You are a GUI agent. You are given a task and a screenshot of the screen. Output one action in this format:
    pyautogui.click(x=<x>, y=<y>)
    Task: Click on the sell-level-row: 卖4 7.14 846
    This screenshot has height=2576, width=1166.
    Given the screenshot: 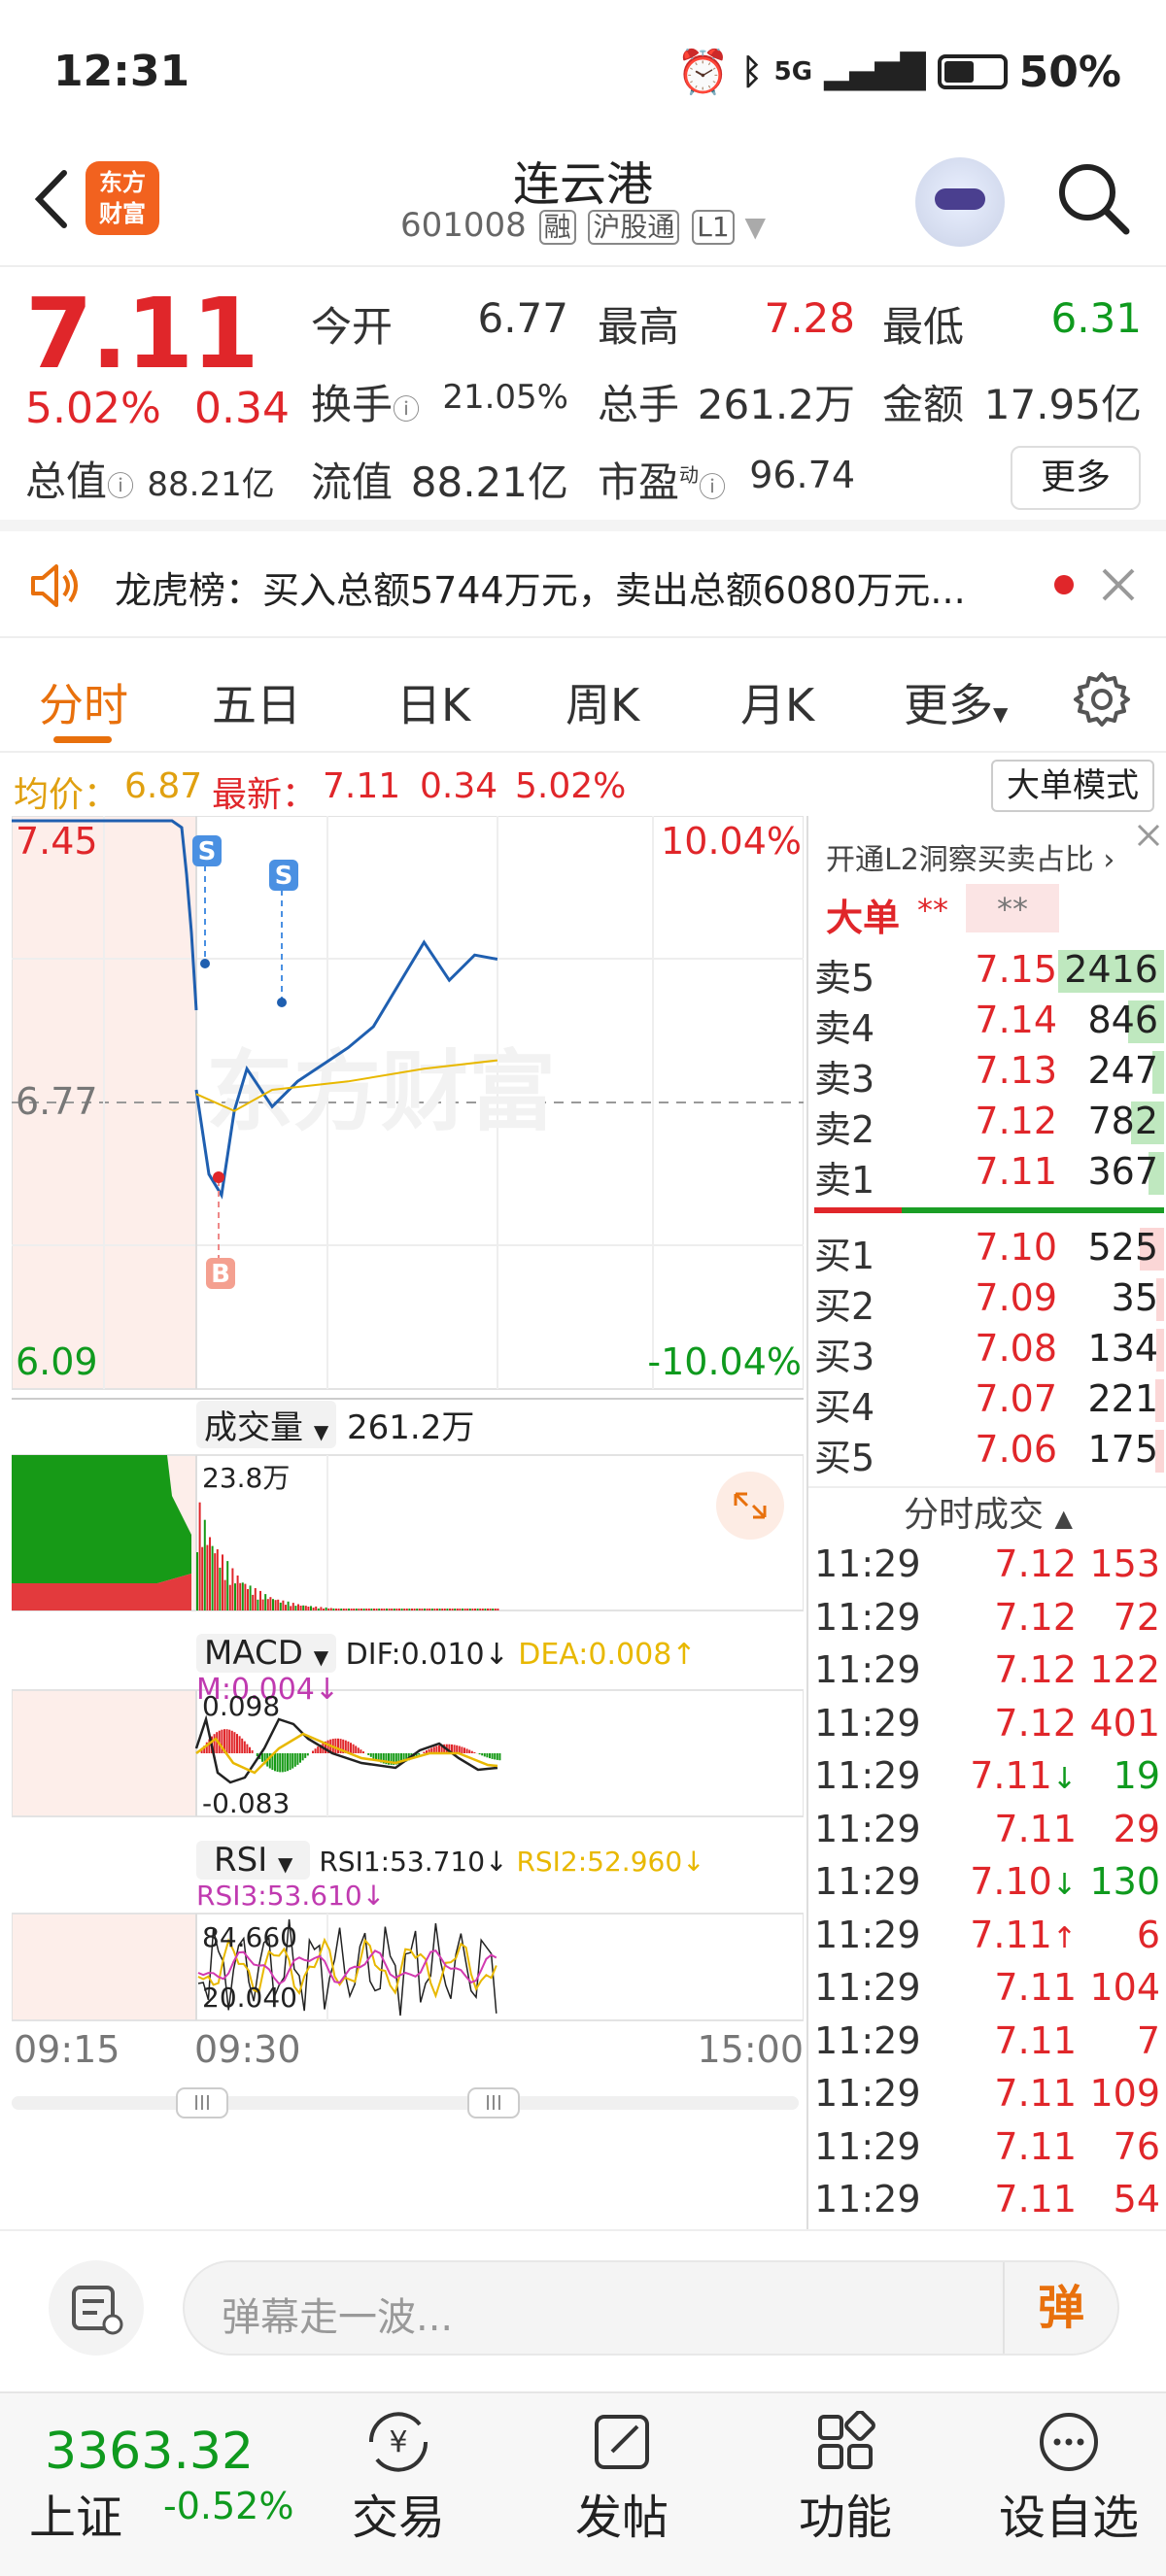 What is the action you would take?
    pyautogui.click(x=989, y=1022)
    